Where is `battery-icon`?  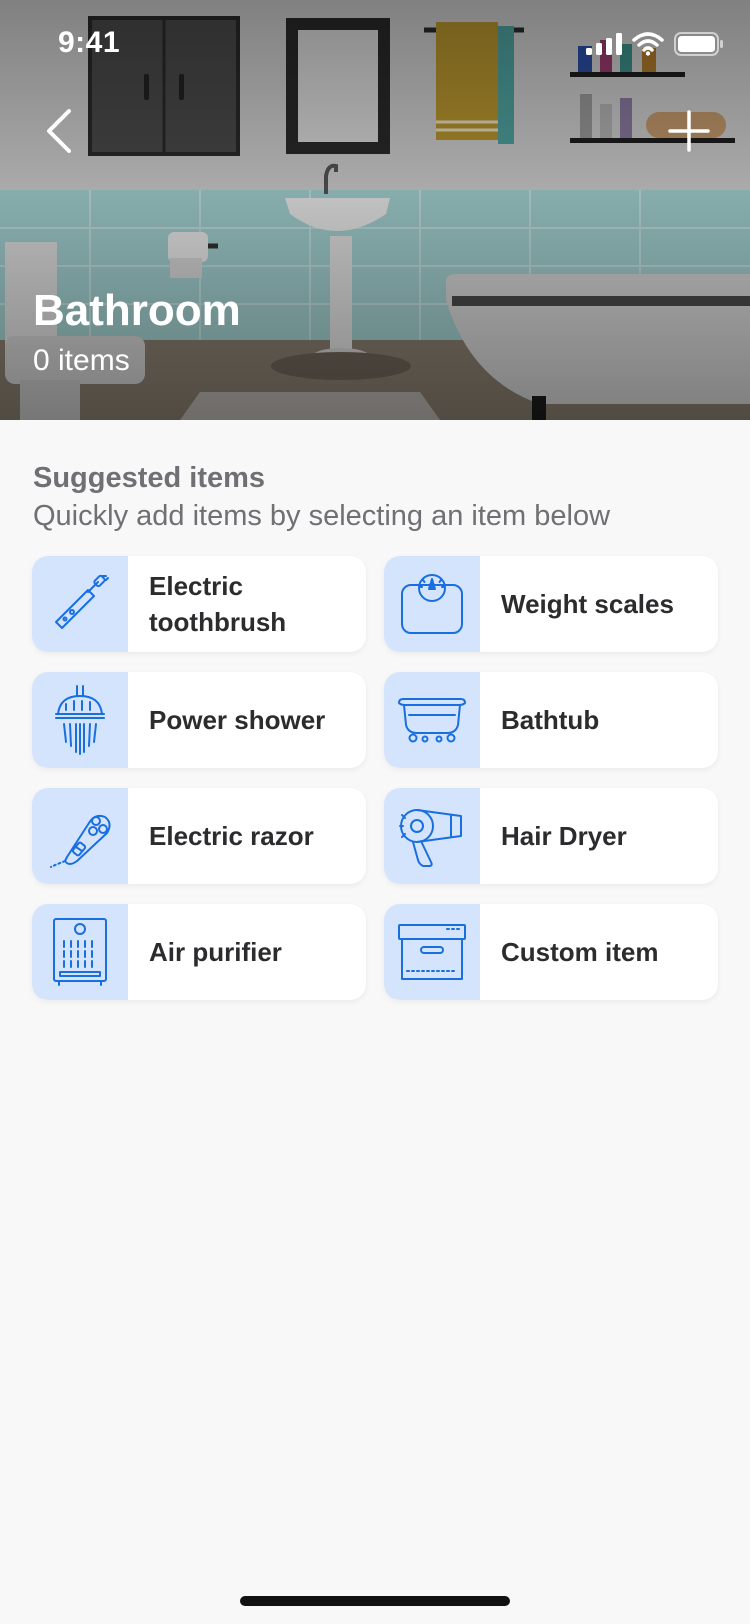
battery-icon is located at coordinates (699, 46).